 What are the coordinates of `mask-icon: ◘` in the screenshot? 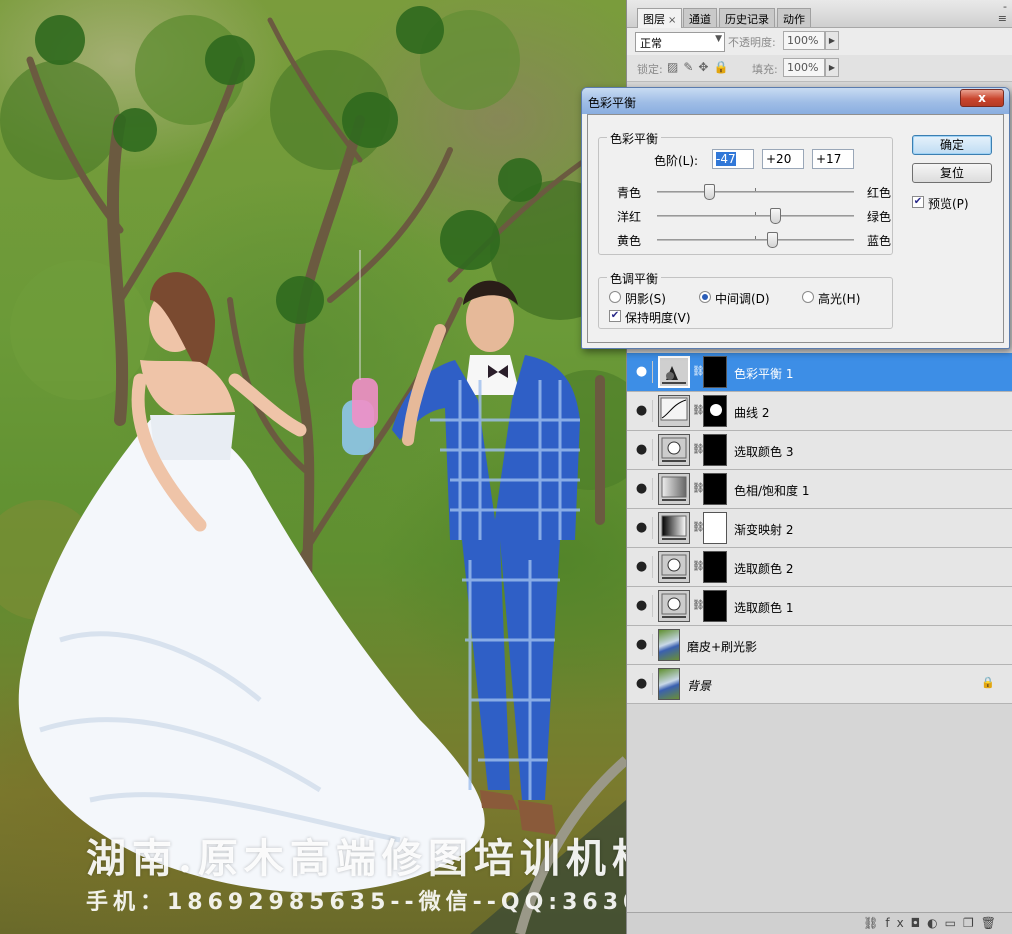 It's located at (919, 923).